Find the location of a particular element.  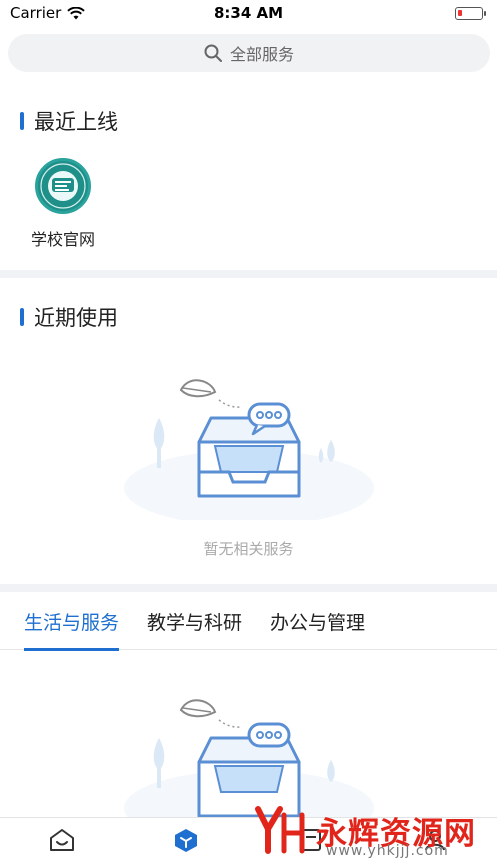

tab-life-services: 生活与服务 is located at coordinates (72, 622).